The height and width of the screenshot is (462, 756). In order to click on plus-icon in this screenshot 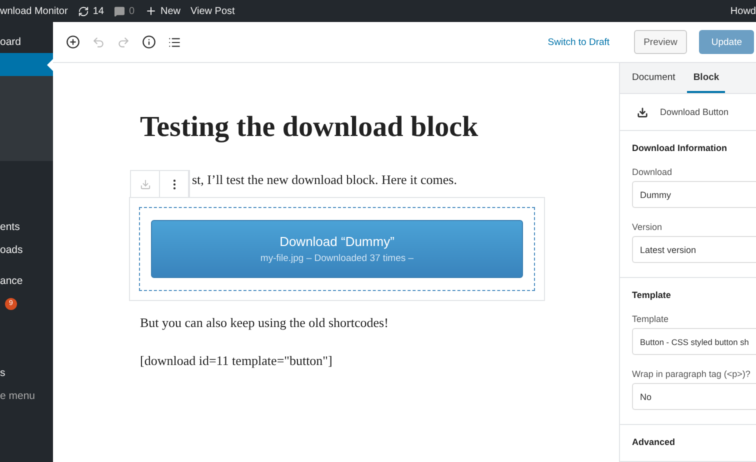, I will do `click(150, 11)`.